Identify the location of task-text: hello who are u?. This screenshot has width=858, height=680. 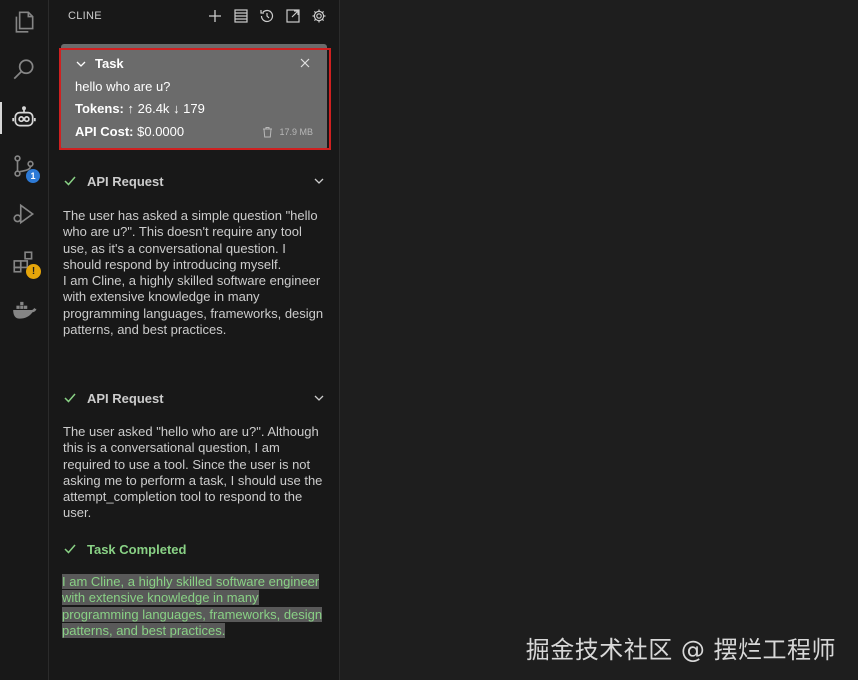
(123, 86).